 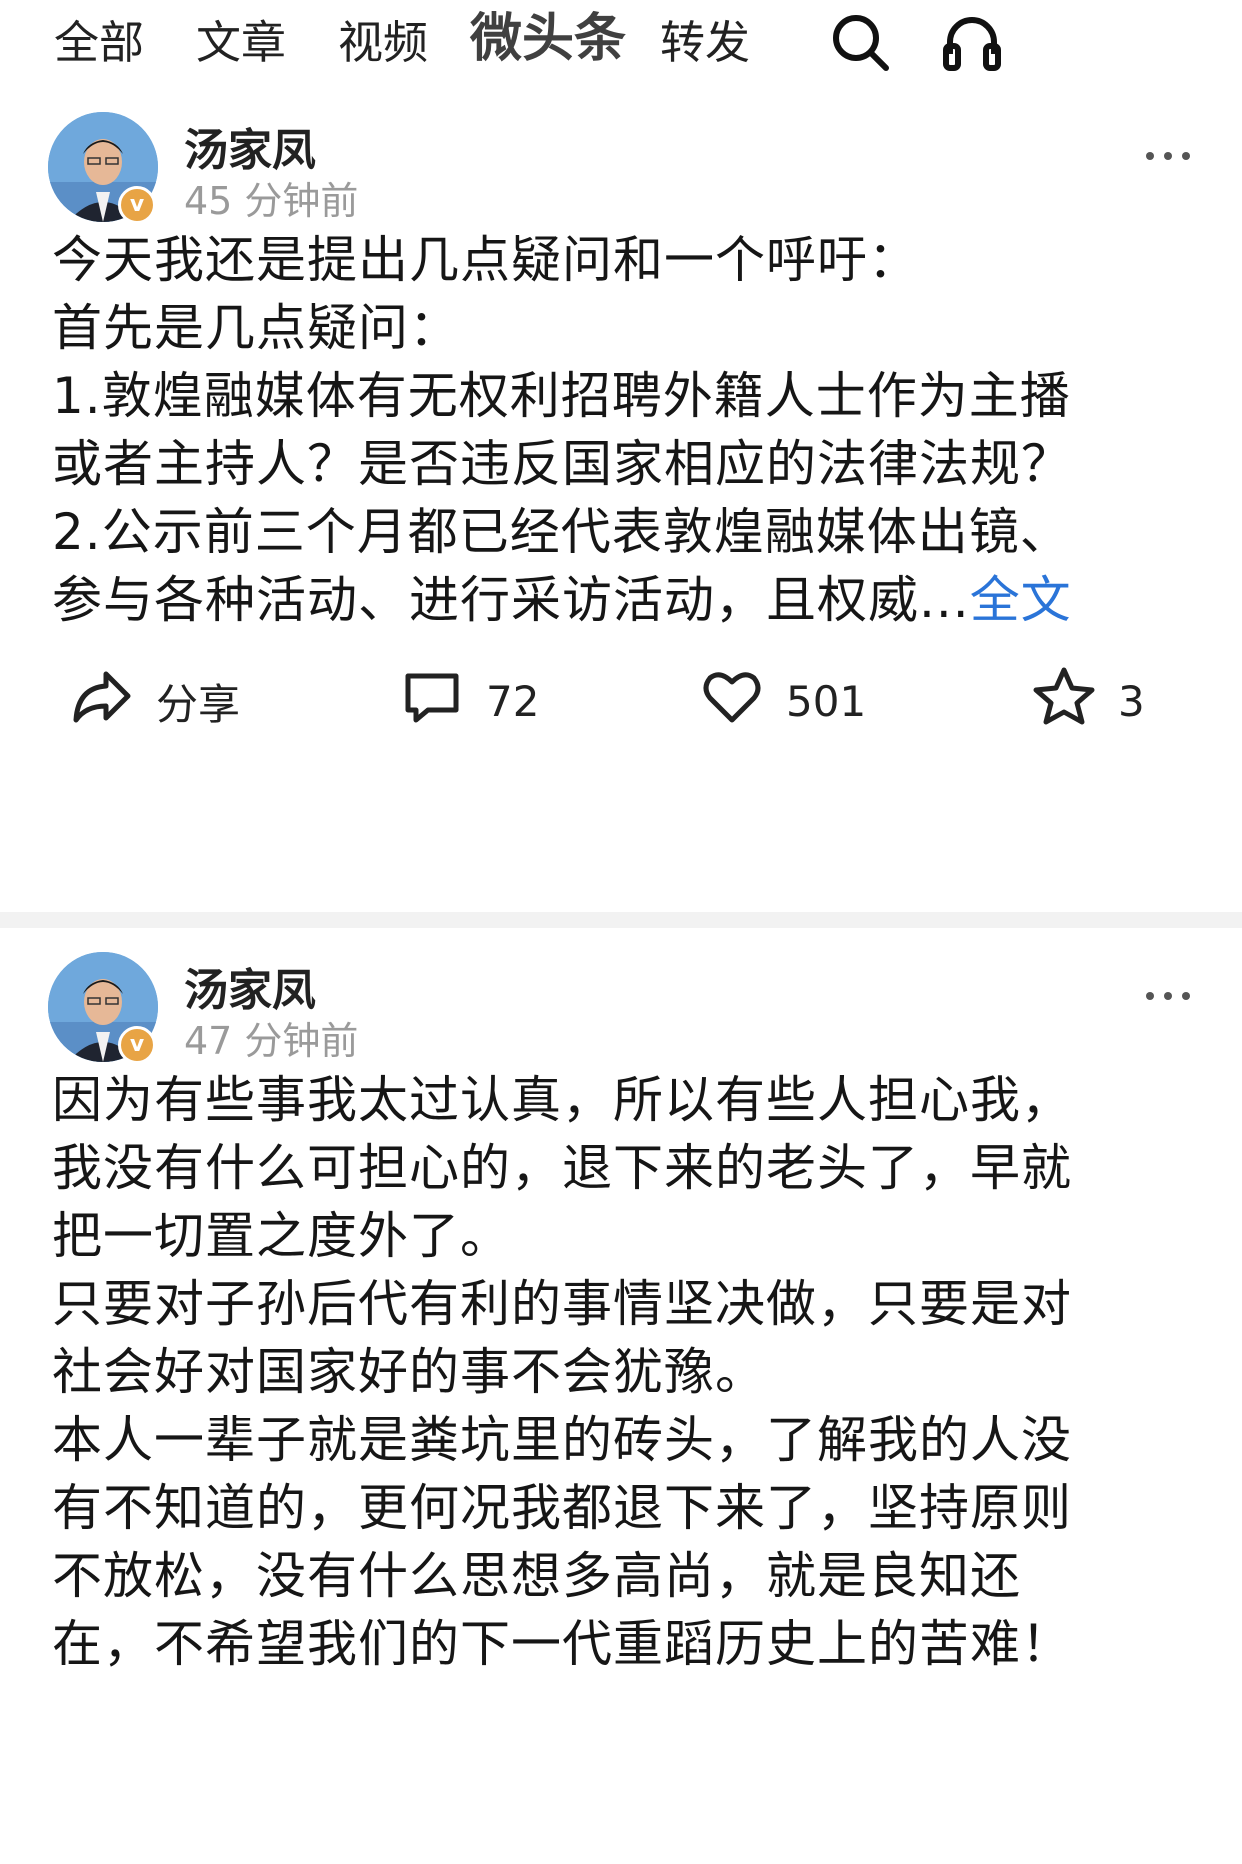 I want to click on text-line: 今天我还是提出几点疑问和一个呼吁：, so click(x=485, y=260).